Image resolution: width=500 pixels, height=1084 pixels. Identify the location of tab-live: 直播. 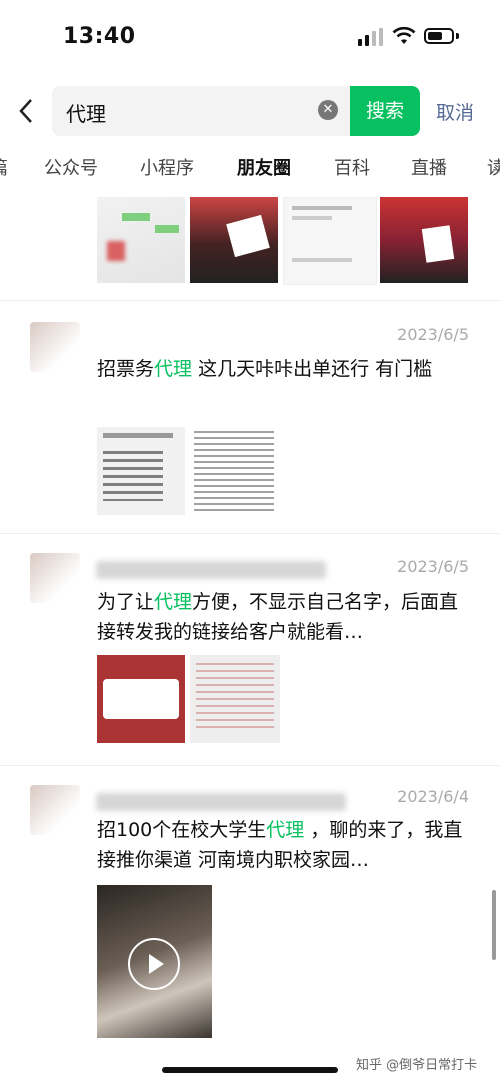
(429, 167).